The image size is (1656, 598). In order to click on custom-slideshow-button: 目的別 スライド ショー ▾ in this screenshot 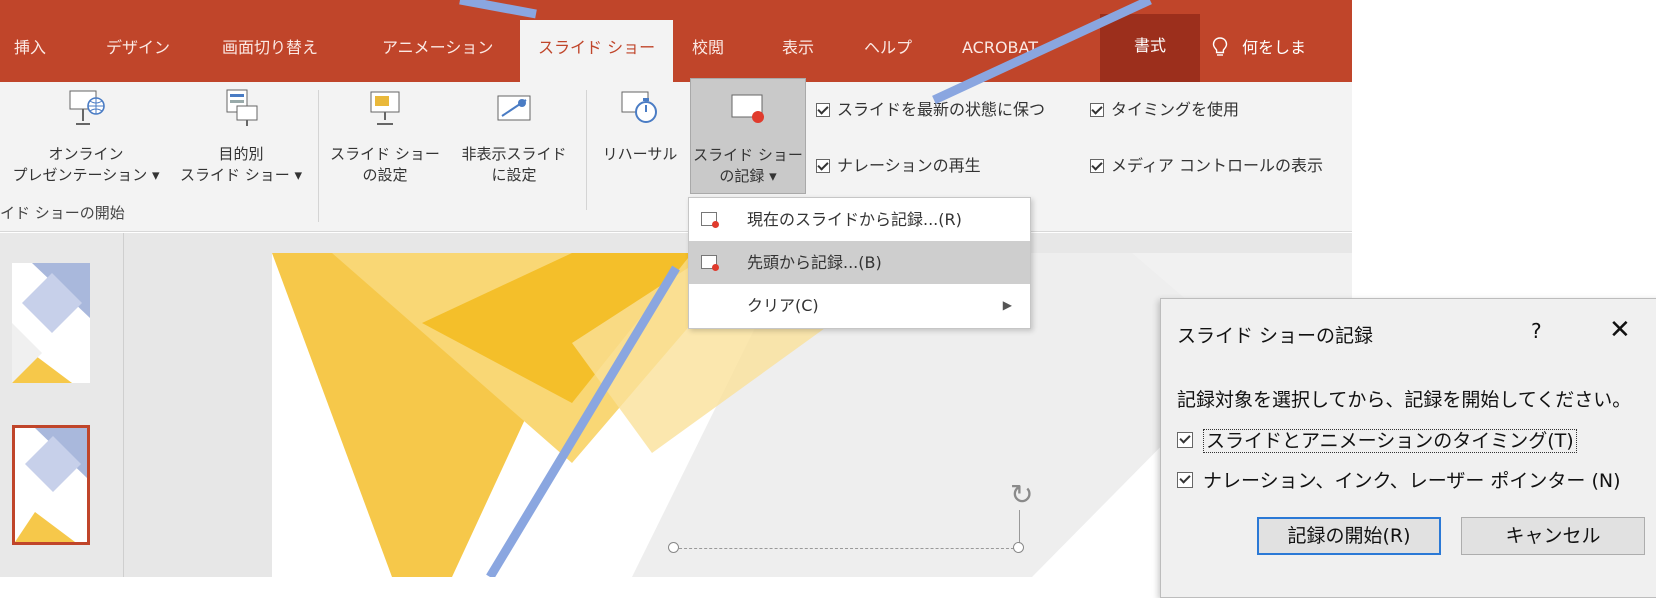, I will do `click(241, 137)`.